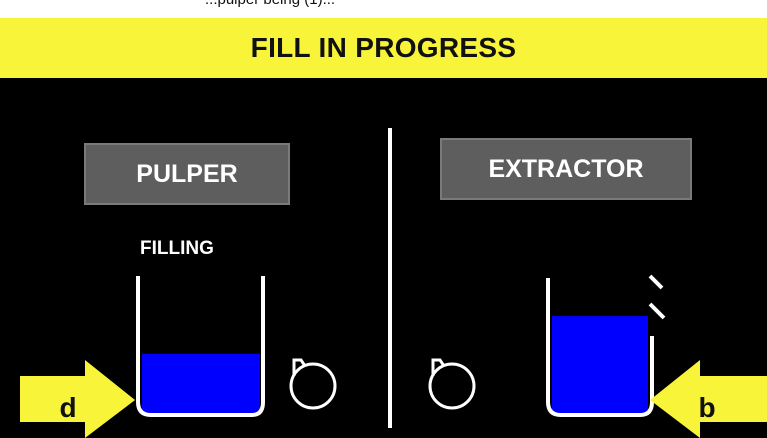  What do you see at coordinates (77, 399) in the screenshot?
I see `callout-arrow-d: d` at bounding box center [77, 399].